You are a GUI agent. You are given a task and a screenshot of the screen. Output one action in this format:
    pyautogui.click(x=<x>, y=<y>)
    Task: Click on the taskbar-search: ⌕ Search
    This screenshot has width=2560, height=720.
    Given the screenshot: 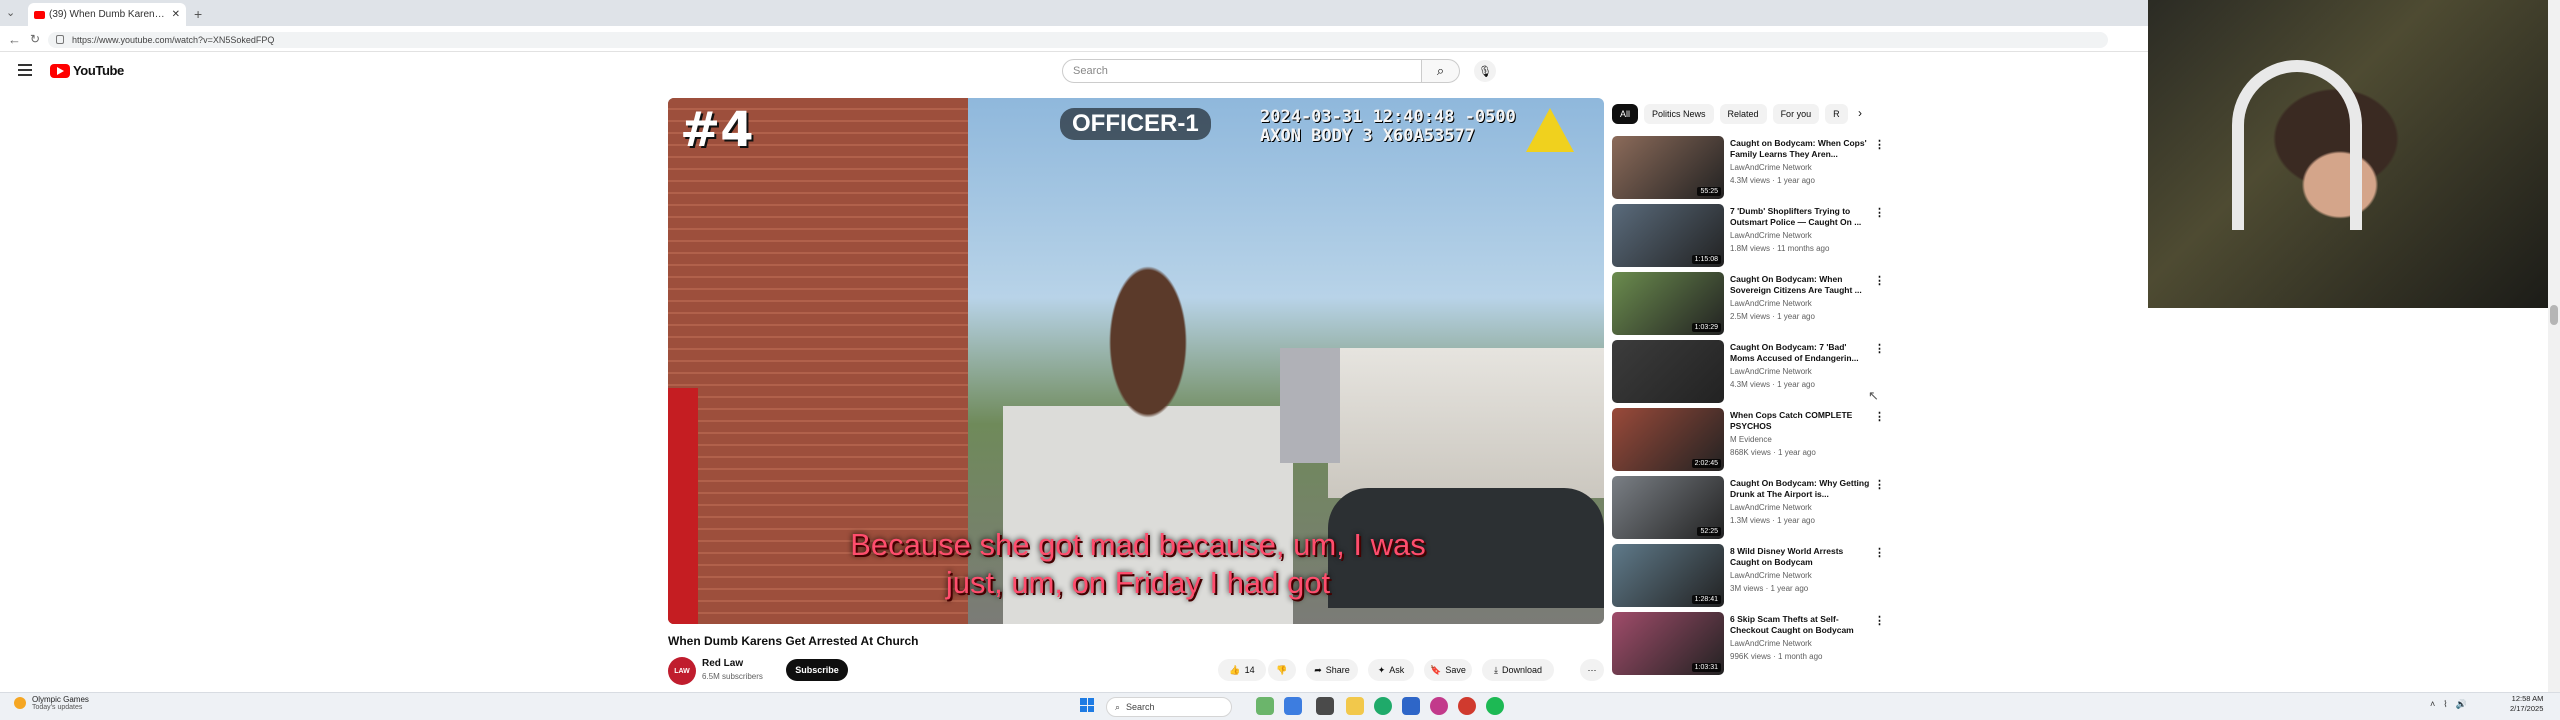 What is the action you would take?
    pyautogui.click(x=1169, y=707)
    